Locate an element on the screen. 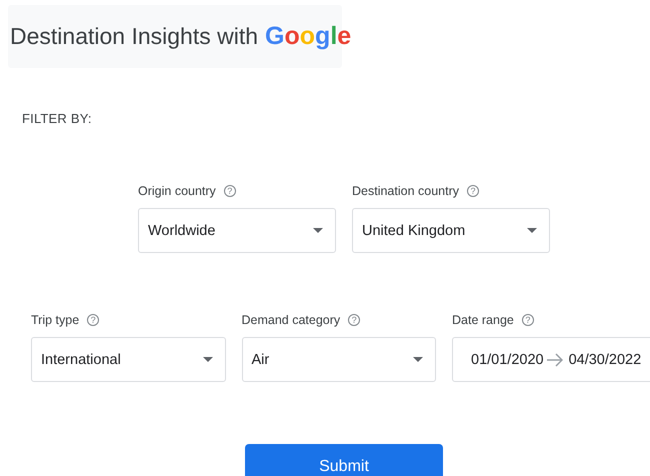 This screenshot has height=476, width=650. dropdown: United Kingdom is located at coordinates (451, 230).